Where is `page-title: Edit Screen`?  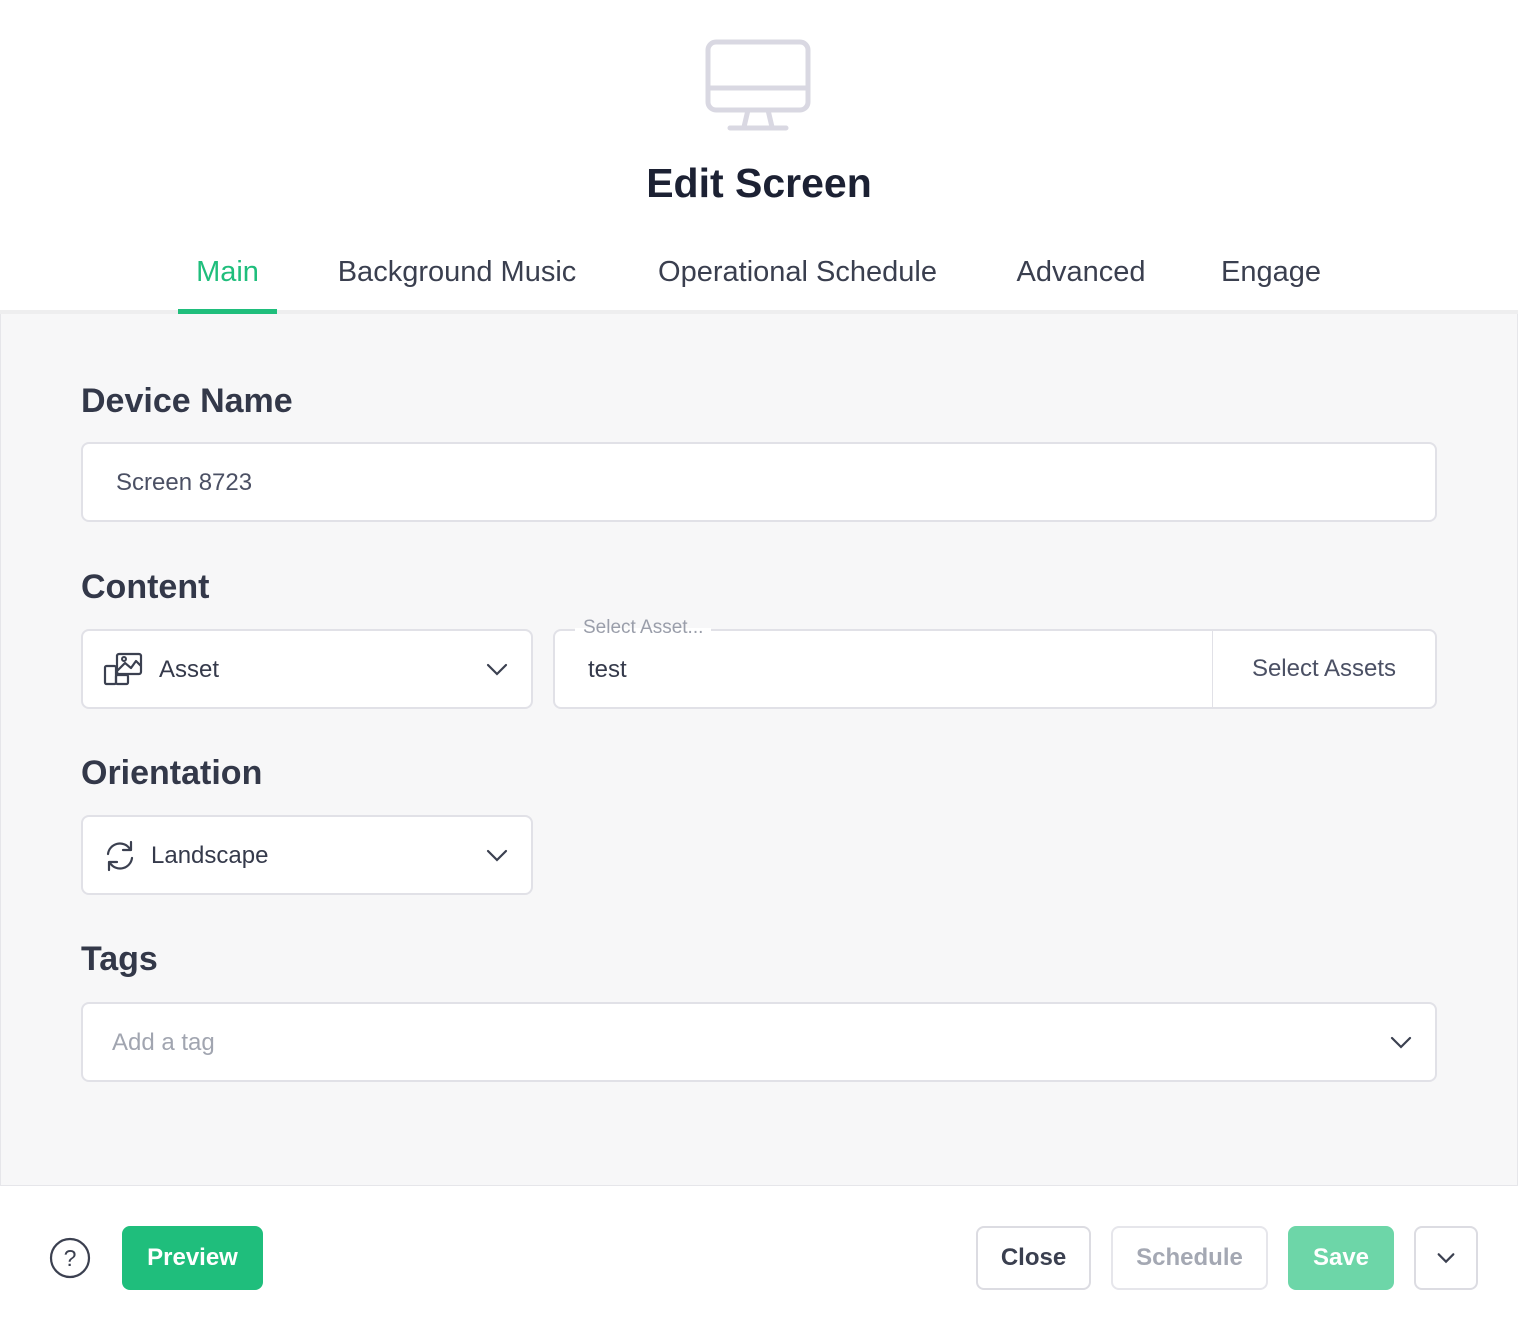
page-title: Edit Screen is located at coordinates (759, 183).